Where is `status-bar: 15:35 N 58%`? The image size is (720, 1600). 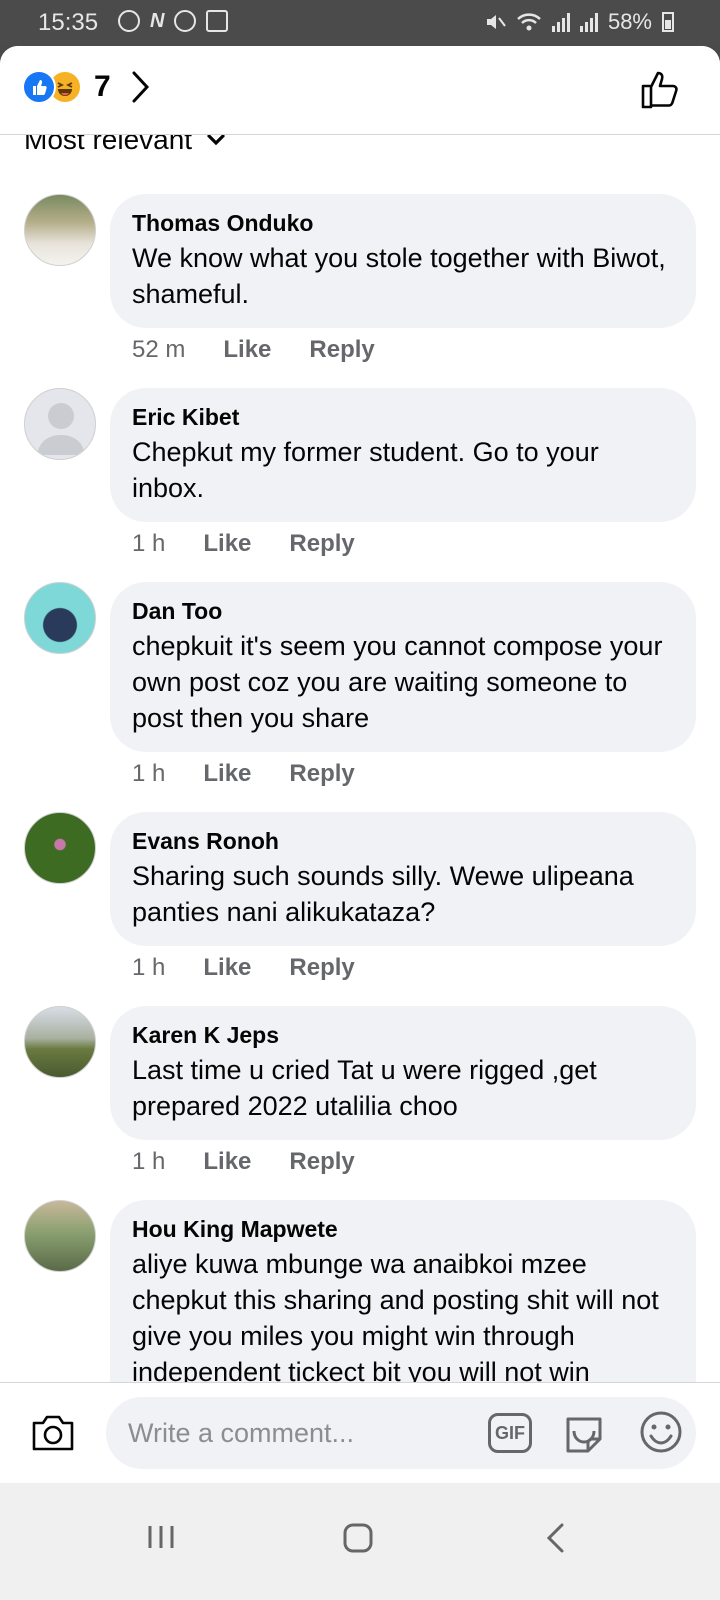
status-bar: 15:35 N 58% is located at coordinates (360, 23).